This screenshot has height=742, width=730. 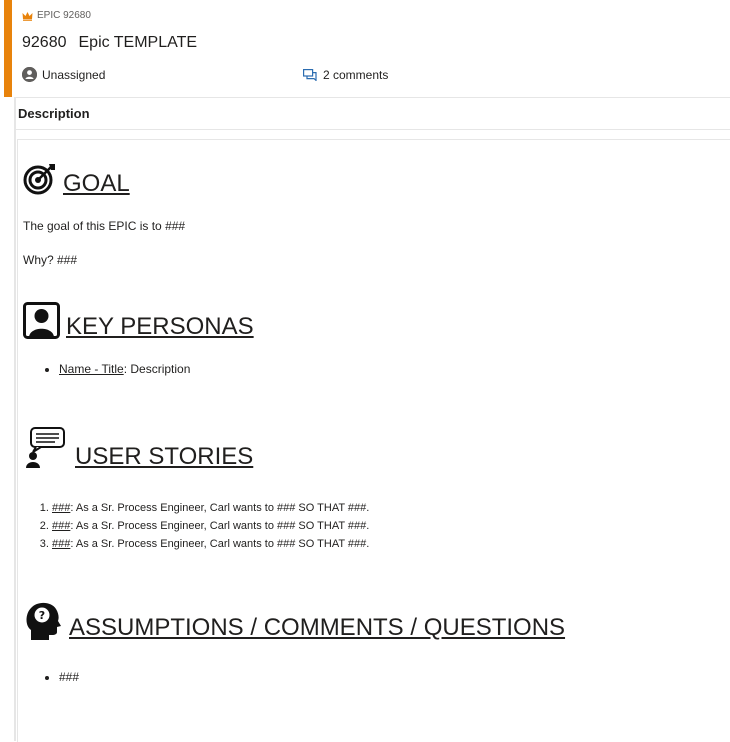 I want to click on goal-heading: GOAL, so click(x=76, y=179).